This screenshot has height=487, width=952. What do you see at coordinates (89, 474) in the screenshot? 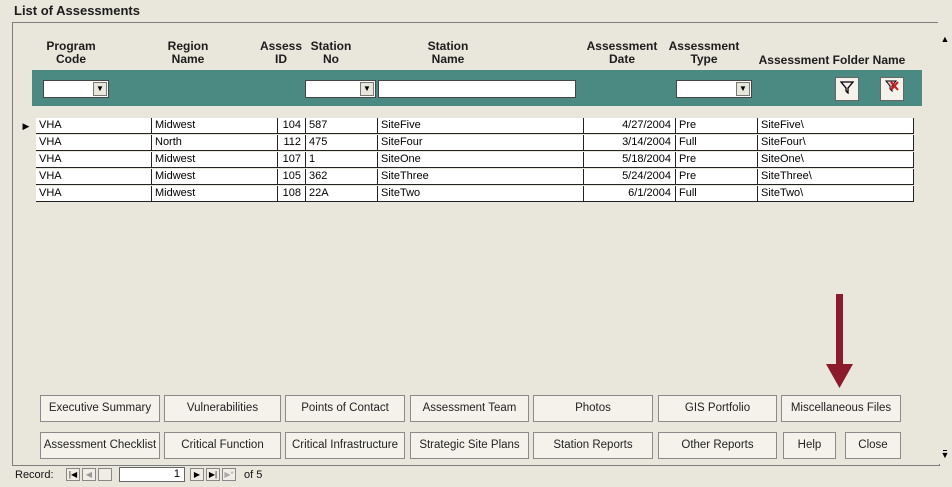
I see `prev-record-icon: ◀` at bounding box center [89, 474].